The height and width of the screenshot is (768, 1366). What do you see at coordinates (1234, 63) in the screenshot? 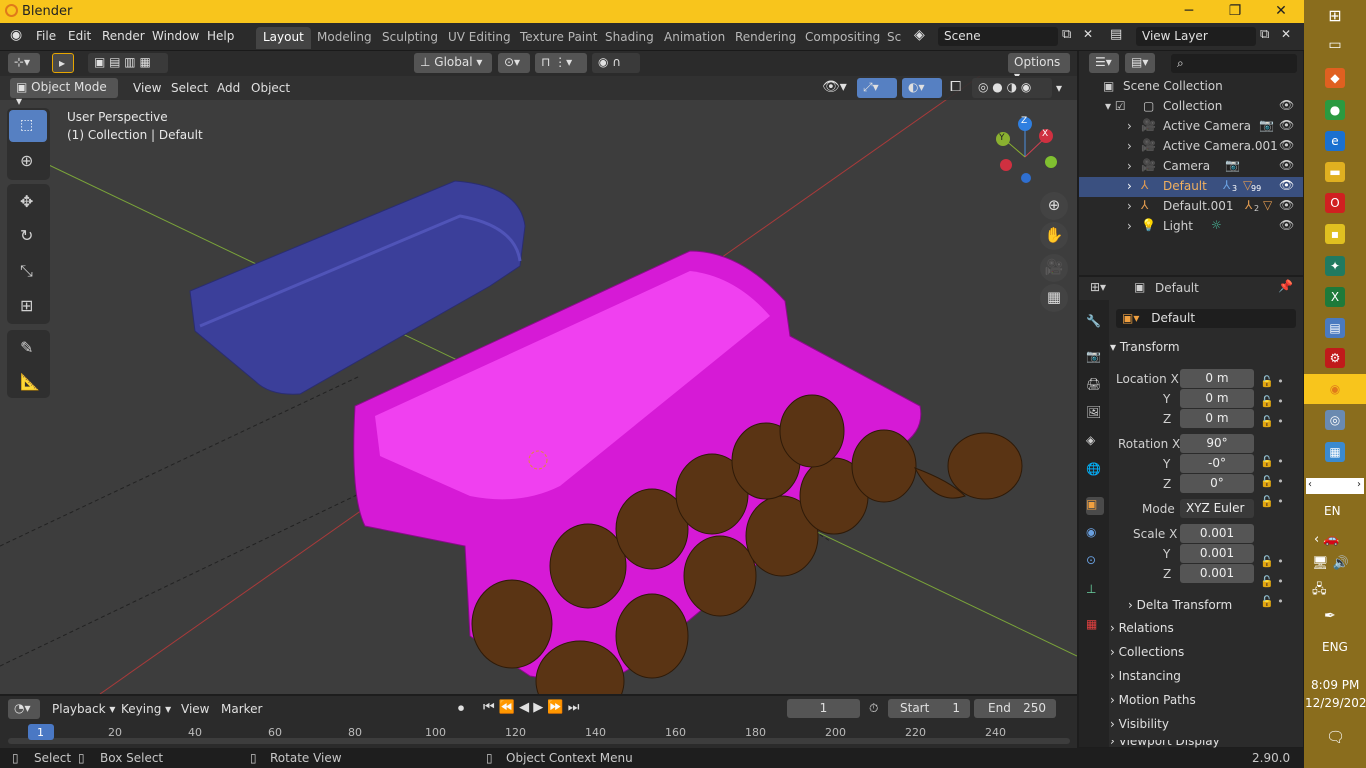
I see `outliner-search-input: ⌕` at bounding box center [1234, 63].